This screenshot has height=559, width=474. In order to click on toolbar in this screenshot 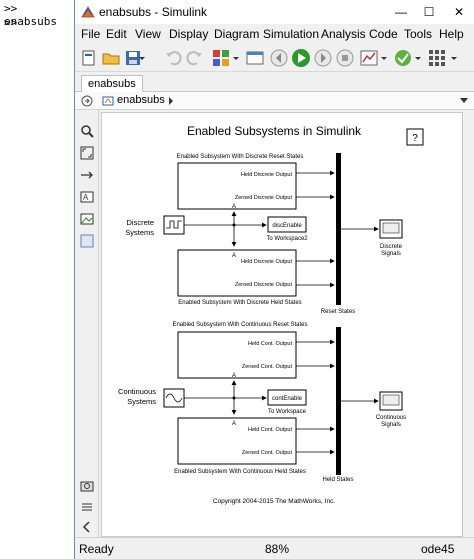, I will do `click(274, 58)`.